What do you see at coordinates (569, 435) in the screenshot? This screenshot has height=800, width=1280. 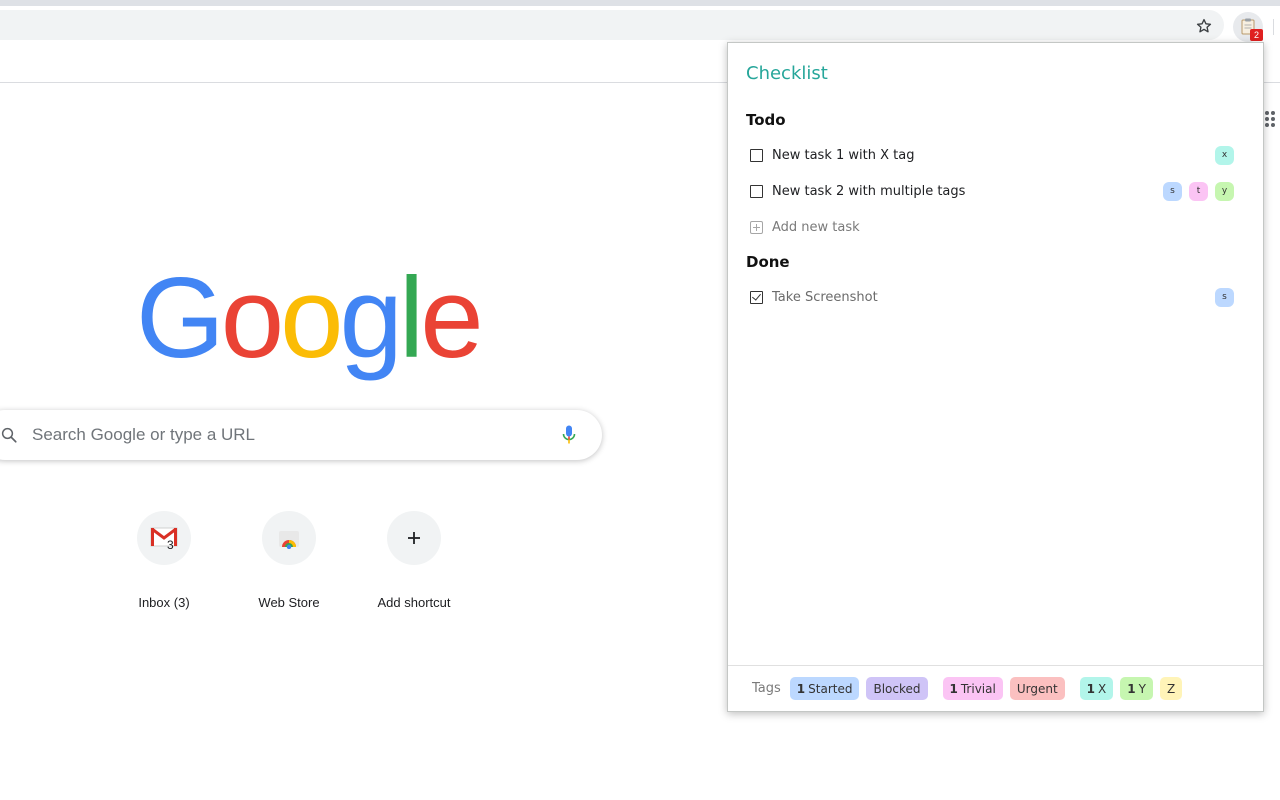 I see `microphone-icon` at bounding box center [569, 435].